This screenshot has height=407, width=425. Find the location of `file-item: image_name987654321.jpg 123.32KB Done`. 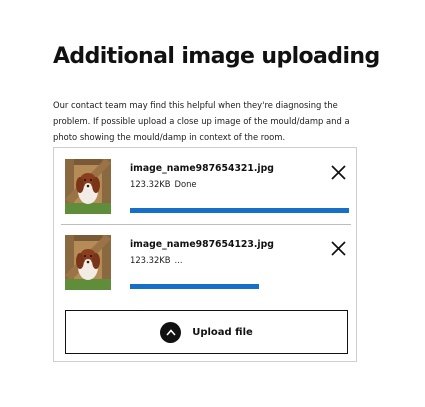

file-item: image_name987654321.jpg 123.32KB Done is located at coordinates (205, 190).